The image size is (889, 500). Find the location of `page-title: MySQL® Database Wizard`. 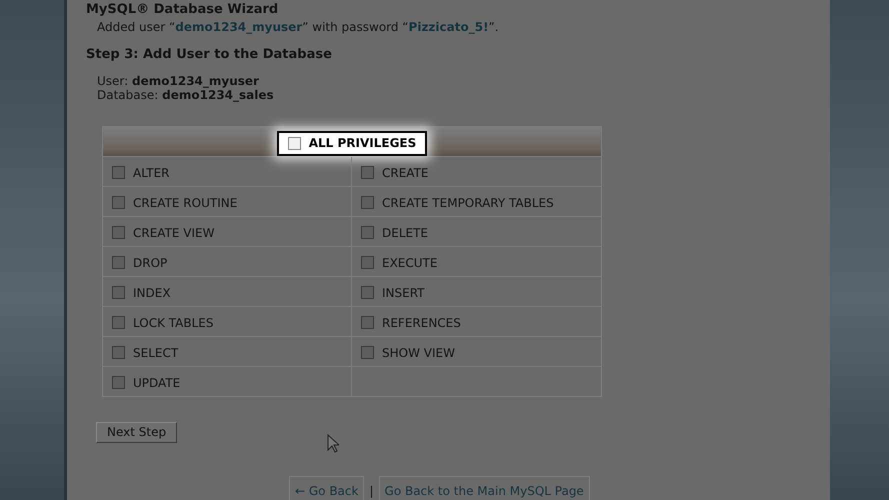

page-title: MySQL® Database Wizard is located at coordinates (183, 8).